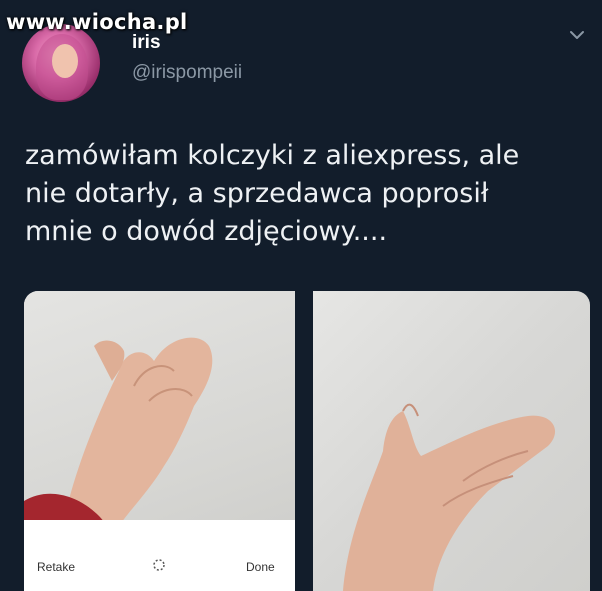 The width and height of the screenshot is (602, 591). I want to click on hand-image, so click(449, 497).